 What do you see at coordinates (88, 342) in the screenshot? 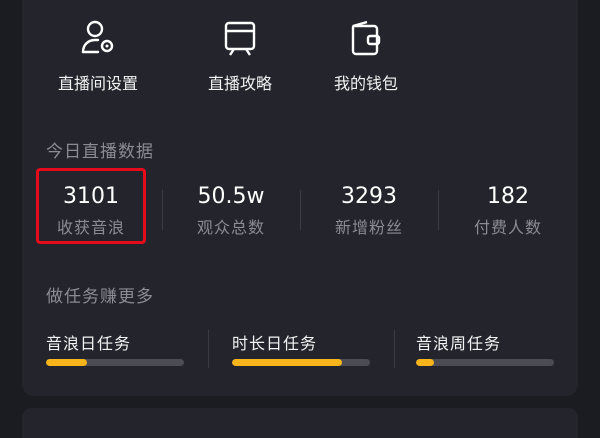
I see `task-label-sound-wave-daily: 音浪日任务` at bounding box center [88, 342].